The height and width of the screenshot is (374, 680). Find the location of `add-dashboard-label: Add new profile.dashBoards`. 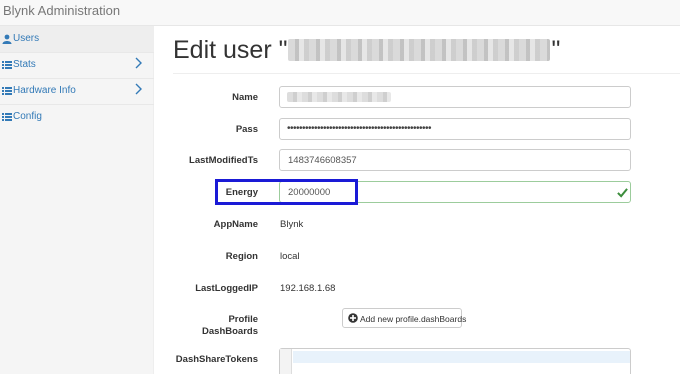

add-dashboard-label: Add new profile.dashBoards is located at coordinates (413, 319).